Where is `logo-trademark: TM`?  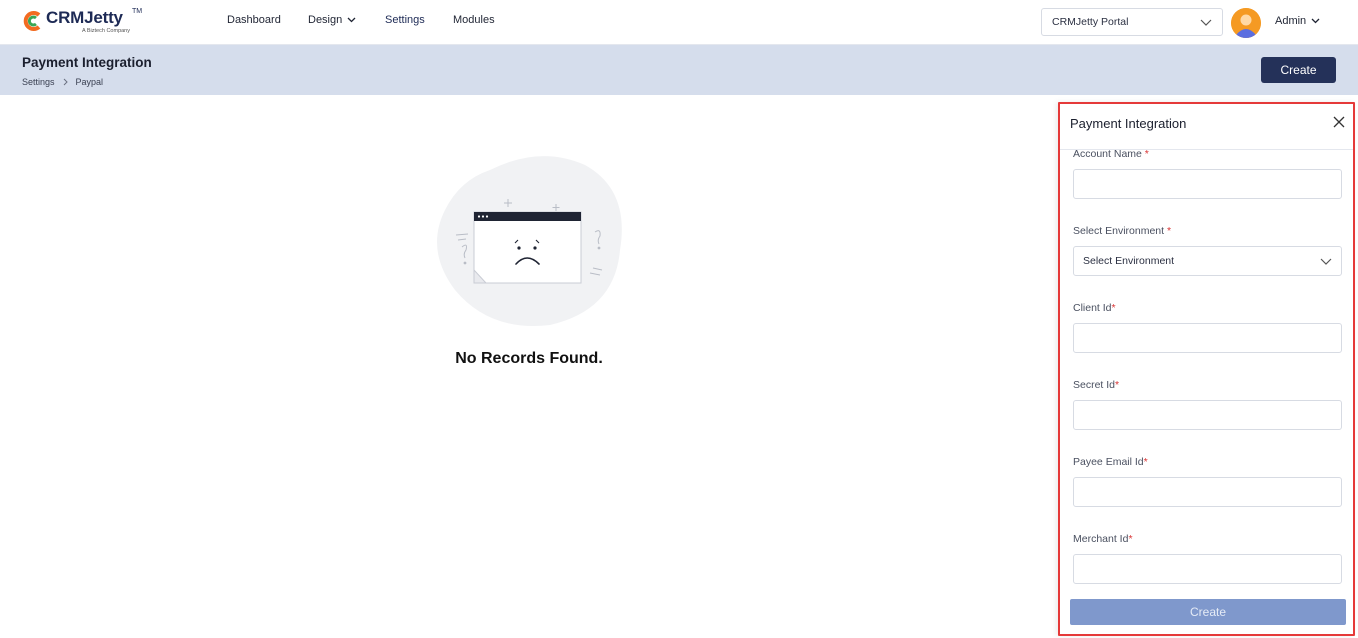
logo-trademark: TM is located at coordinates (137, 11).